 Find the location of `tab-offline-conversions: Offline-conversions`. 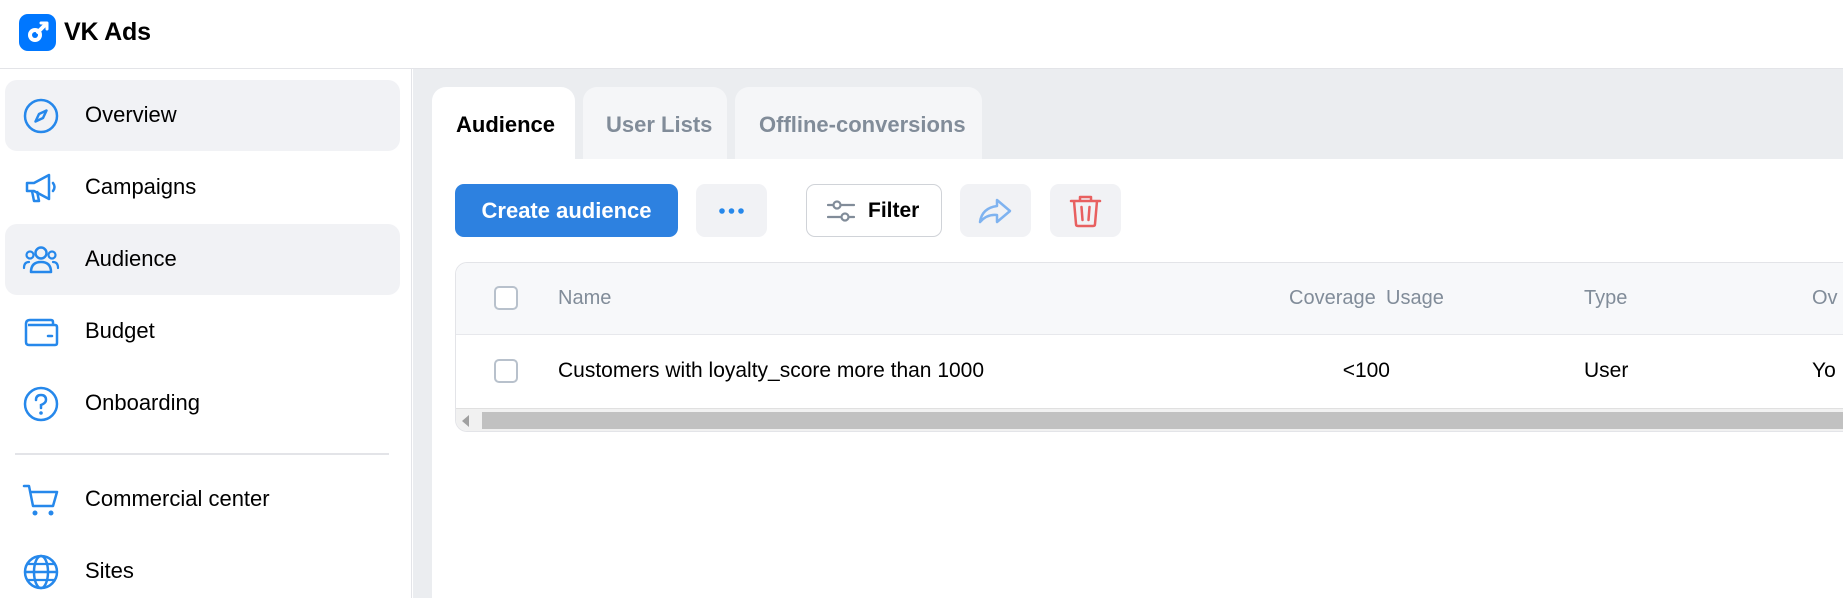

tab-offline-conversions: Offline-conversions is located at coordinates (858, 123).